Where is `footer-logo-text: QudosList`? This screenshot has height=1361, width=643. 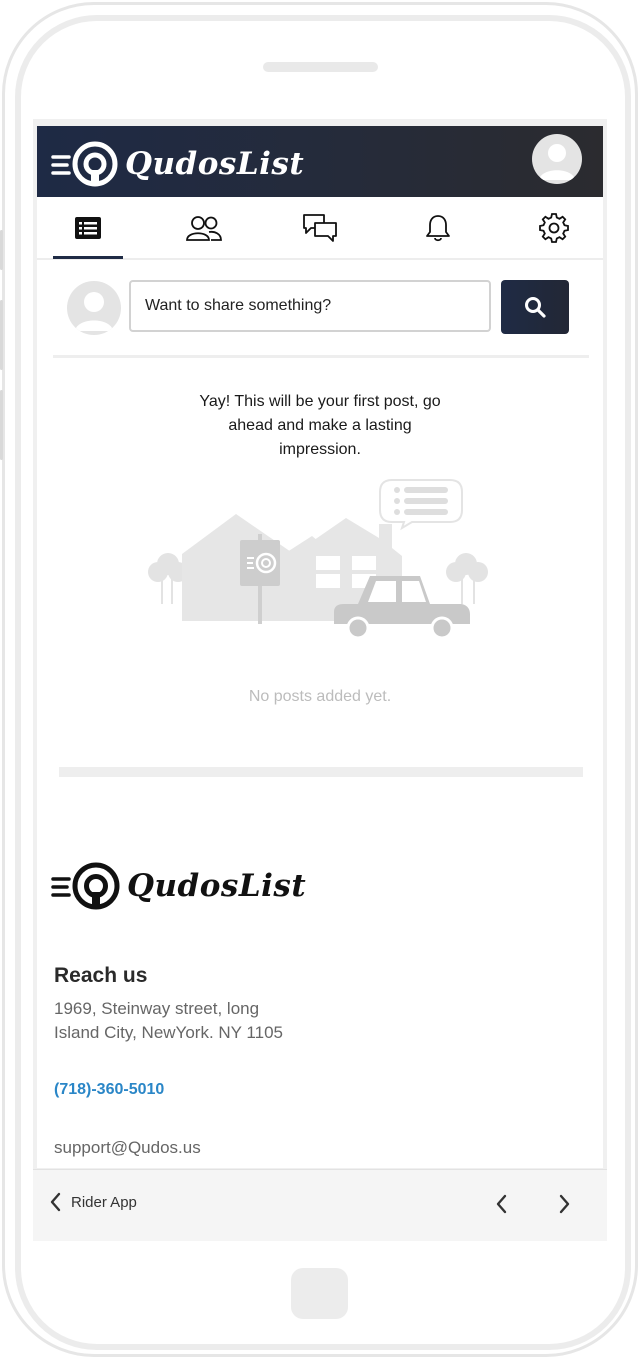
footer-logo-text: QudosList is located at coordinates (217, 886).